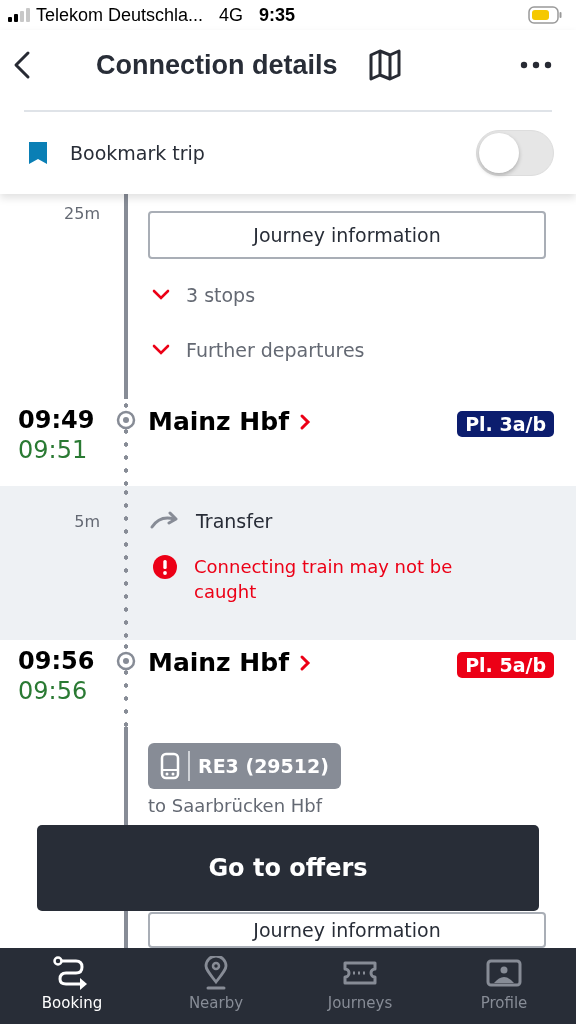 The image size is (576, 1024). What do you see at coordinates (165, 567) in the screenshot?
I see `warning-icon` at bounding box center [165, 567].